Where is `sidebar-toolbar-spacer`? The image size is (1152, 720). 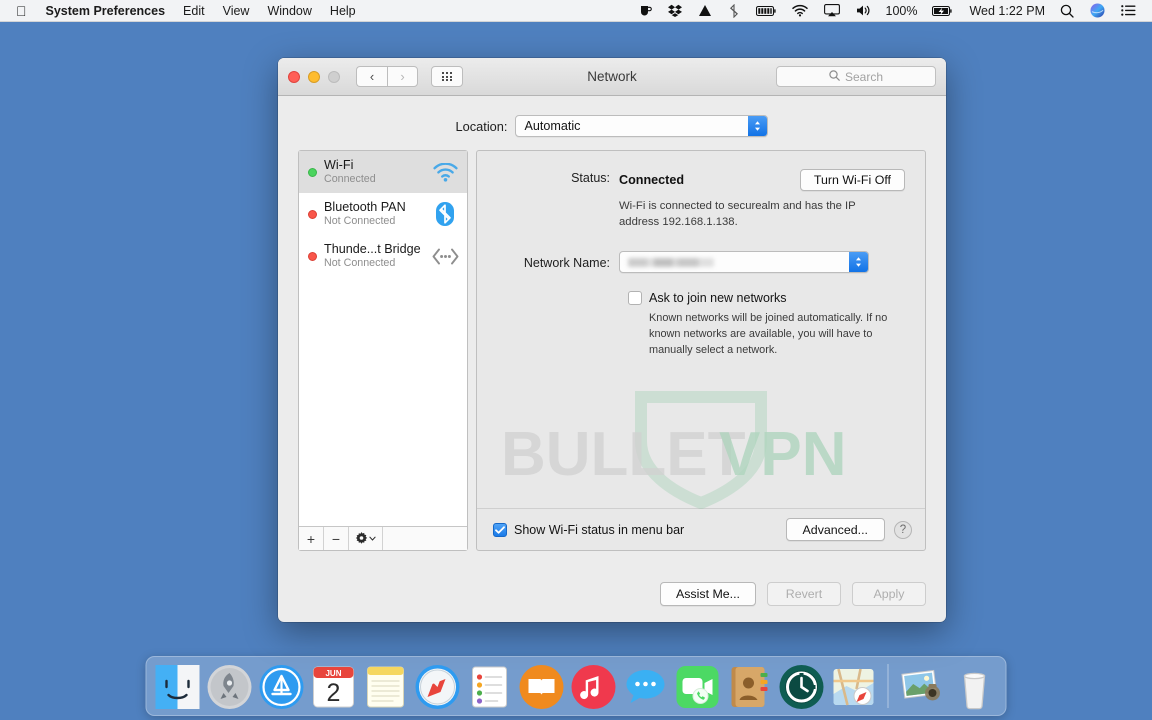
sidebar-toolbar-spacer is located at coordinates (425, 538).